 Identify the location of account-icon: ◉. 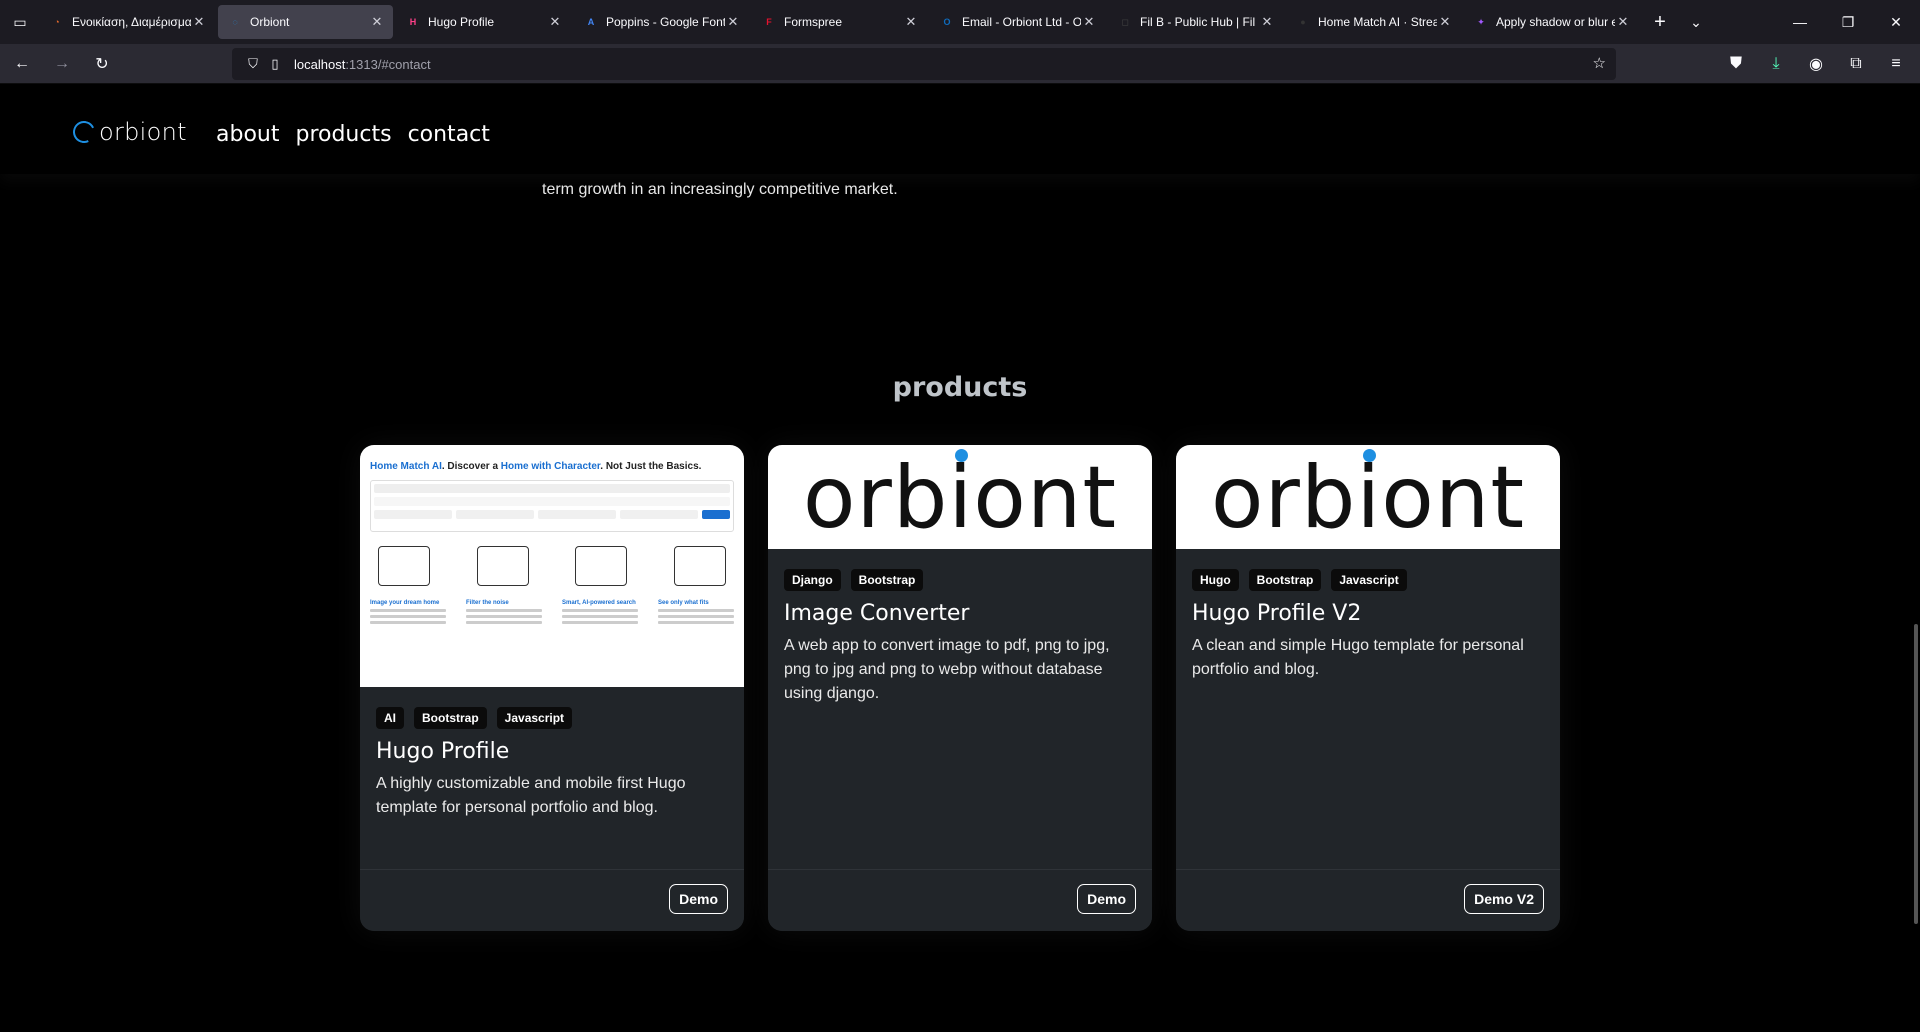
(1816, 64).